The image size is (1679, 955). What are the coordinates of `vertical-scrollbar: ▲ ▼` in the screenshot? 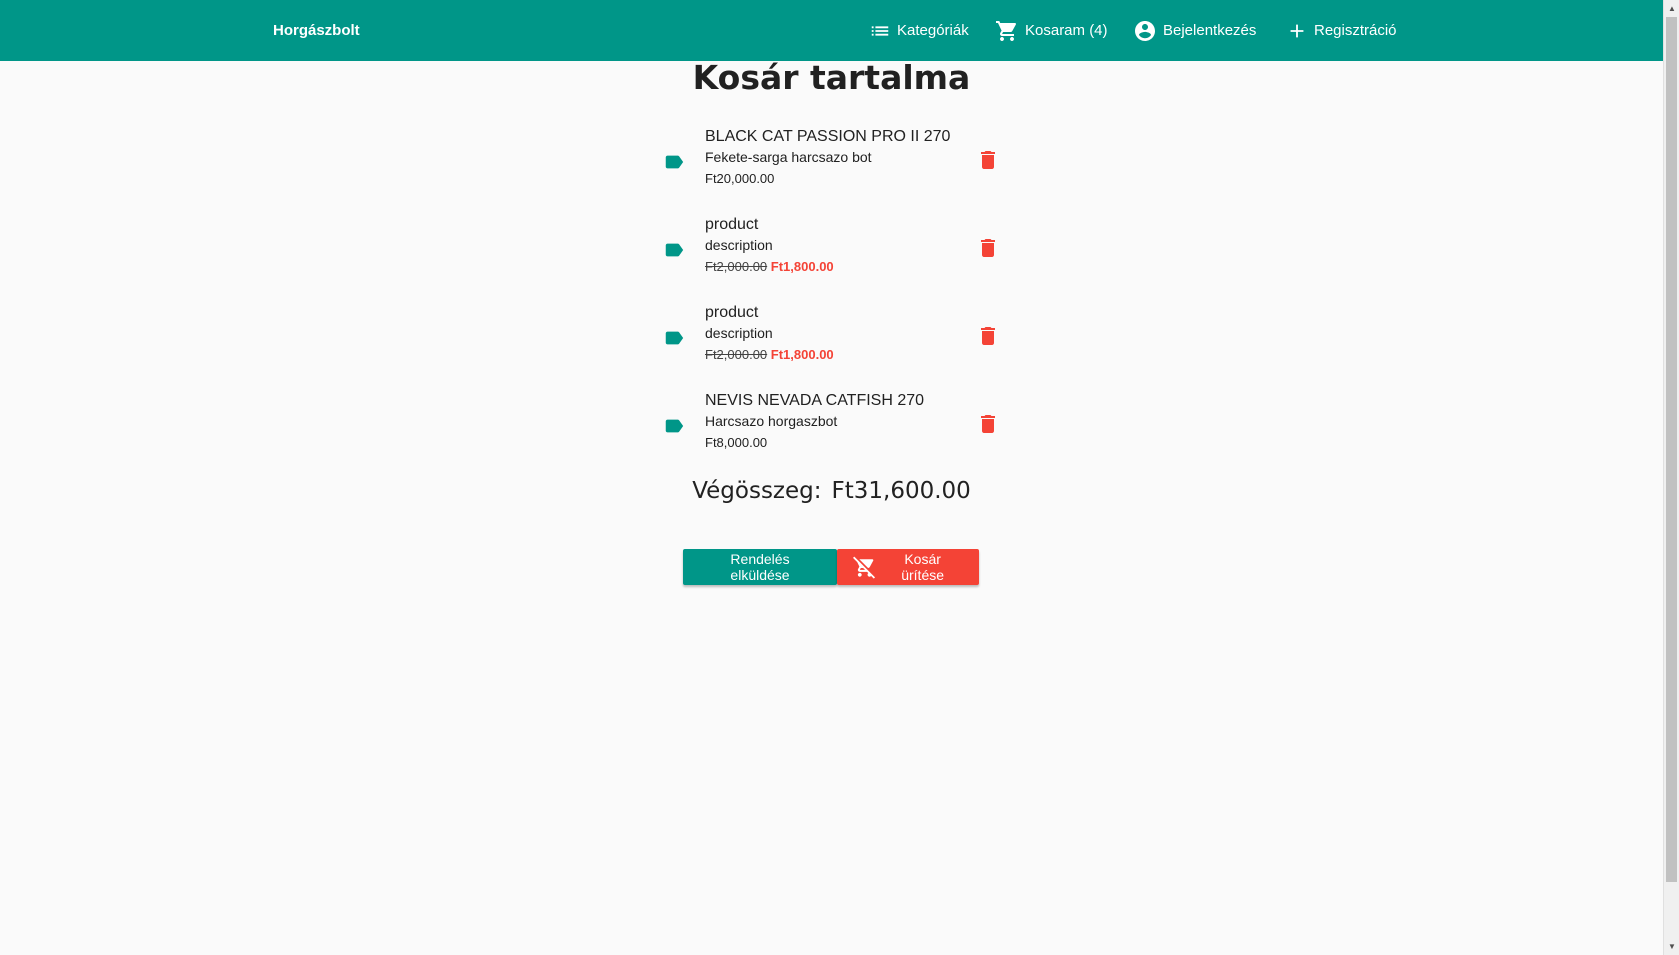 It's located at (1671, 477).